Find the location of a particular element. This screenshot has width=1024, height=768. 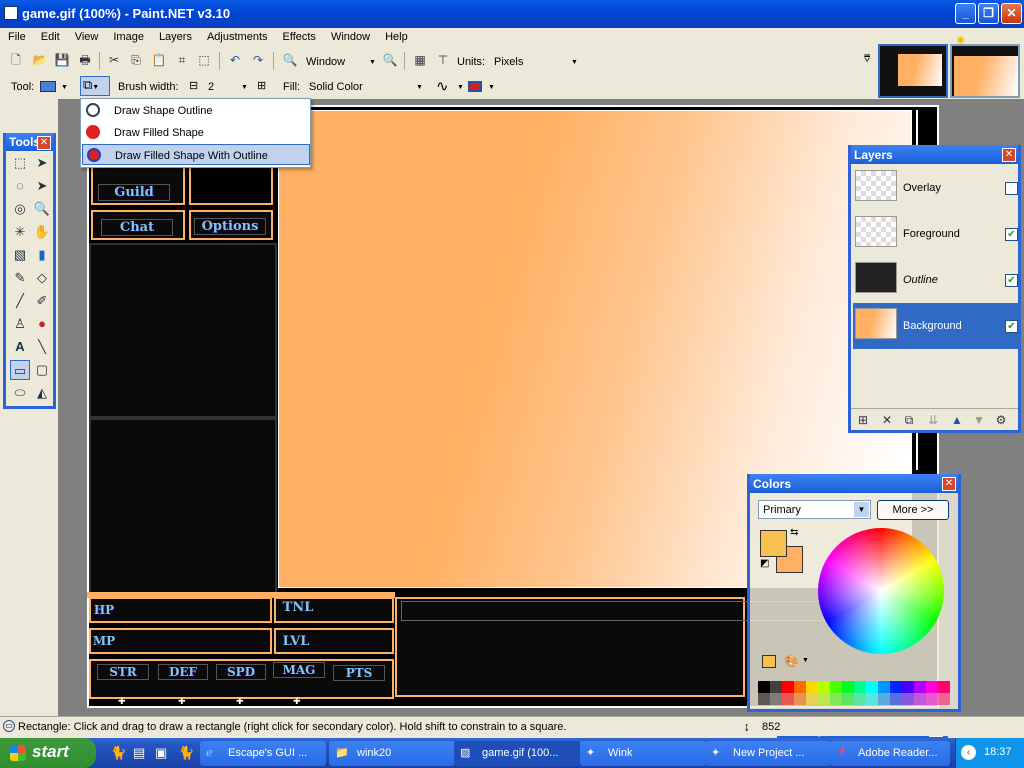

menu-effects: Effects is located at coordinates (299, 35).